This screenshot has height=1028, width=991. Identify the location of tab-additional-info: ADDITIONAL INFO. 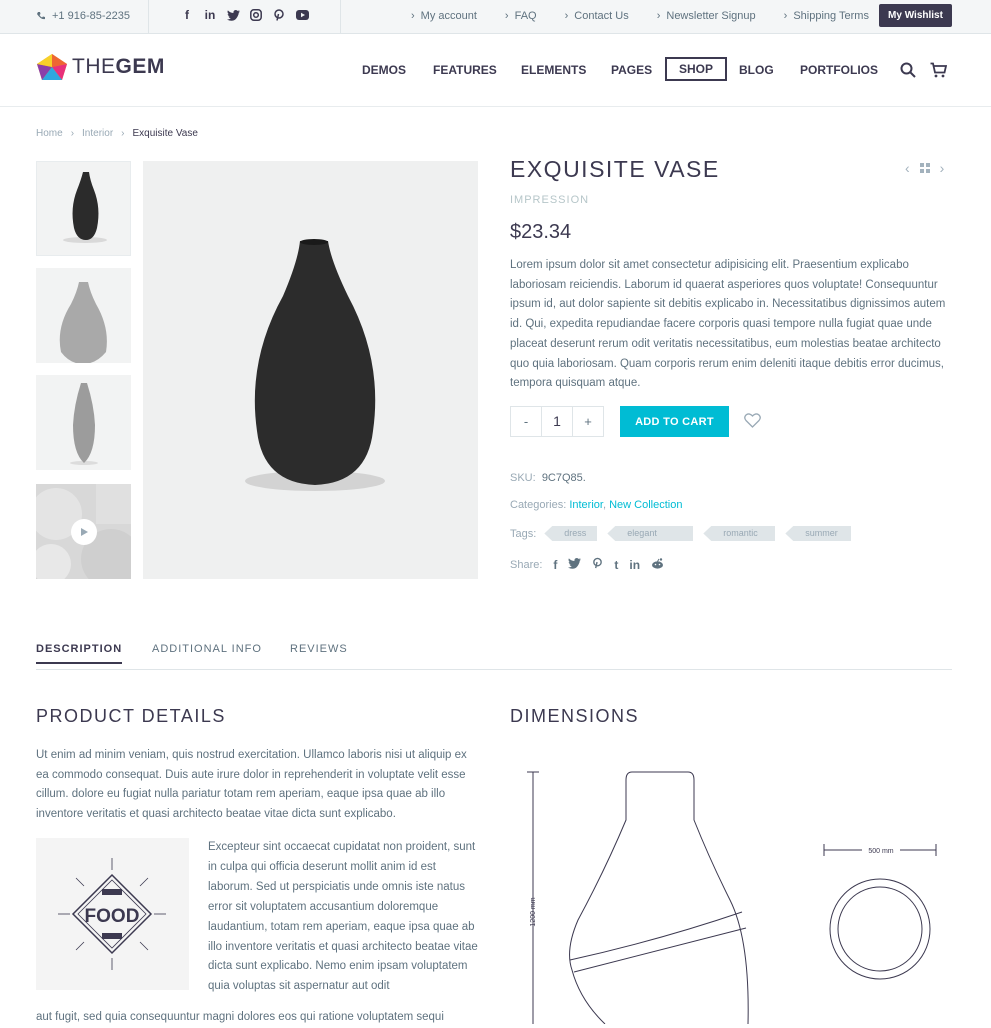
(207, 649).